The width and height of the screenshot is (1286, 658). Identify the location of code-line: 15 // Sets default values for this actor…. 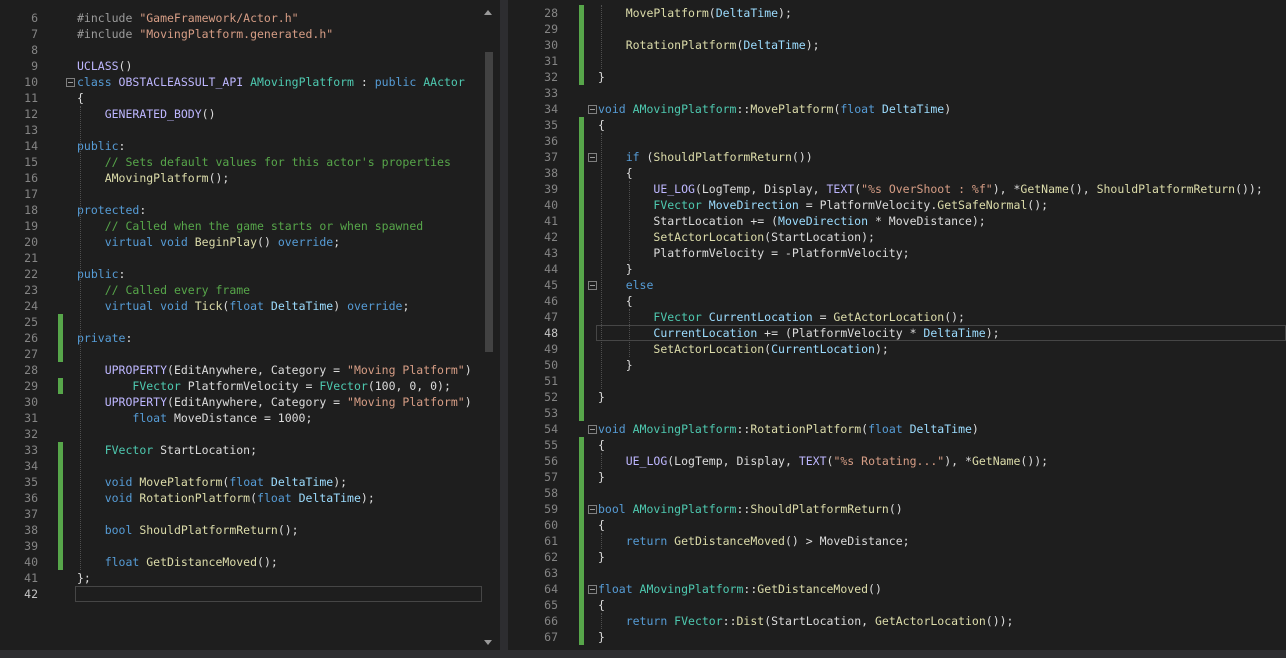
(241, 162).